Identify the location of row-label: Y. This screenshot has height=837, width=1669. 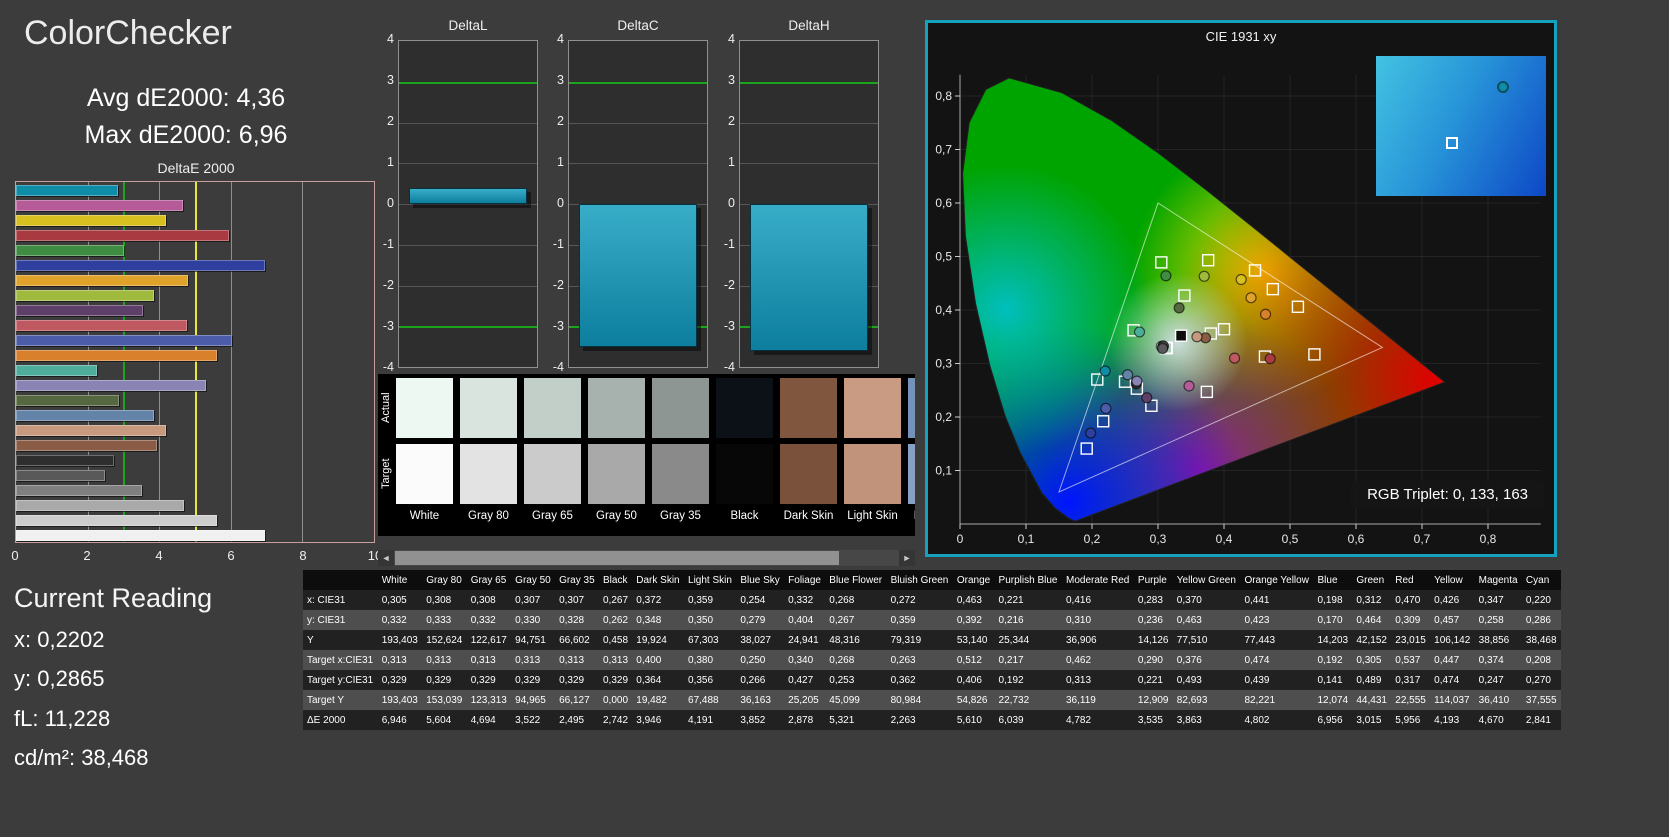
(310, 640).